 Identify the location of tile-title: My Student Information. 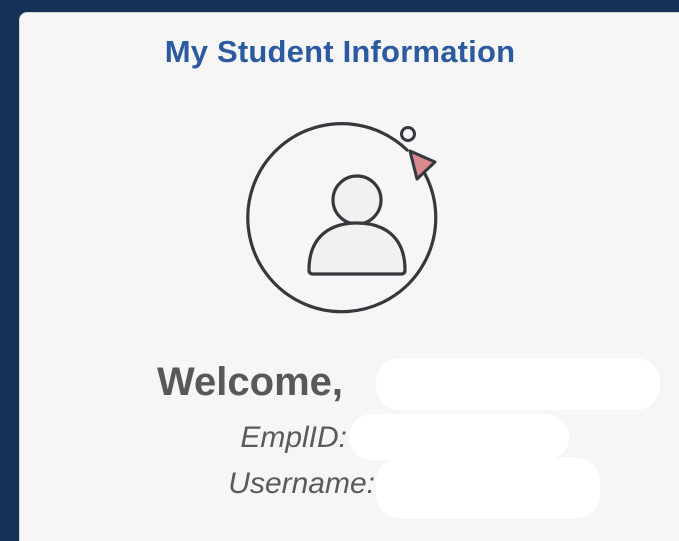
(340, 51).